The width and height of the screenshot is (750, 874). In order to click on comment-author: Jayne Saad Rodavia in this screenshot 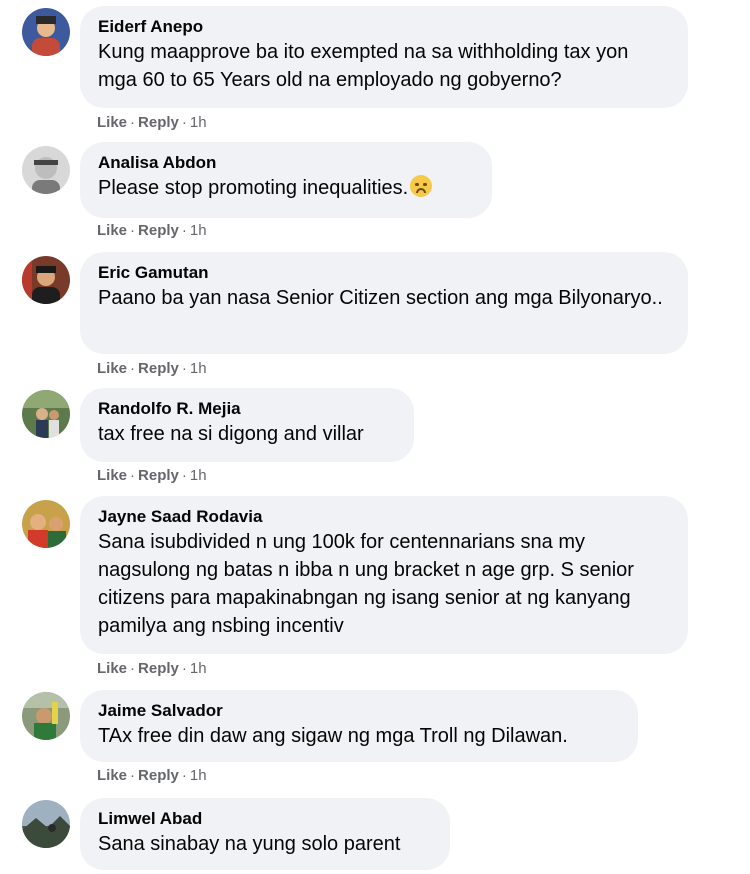, I will do `click(384, 517)`.